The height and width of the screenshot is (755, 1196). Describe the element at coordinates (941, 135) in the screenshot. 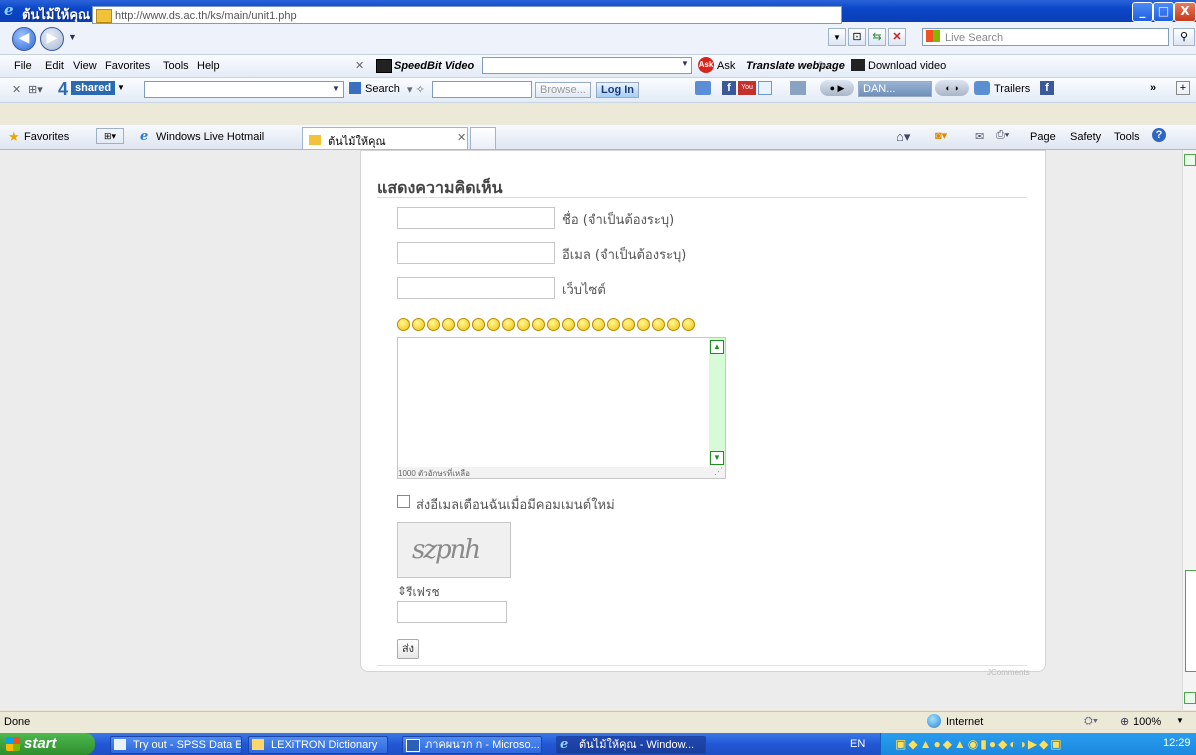

I see `feeds-icon: ◙▾` at that location.